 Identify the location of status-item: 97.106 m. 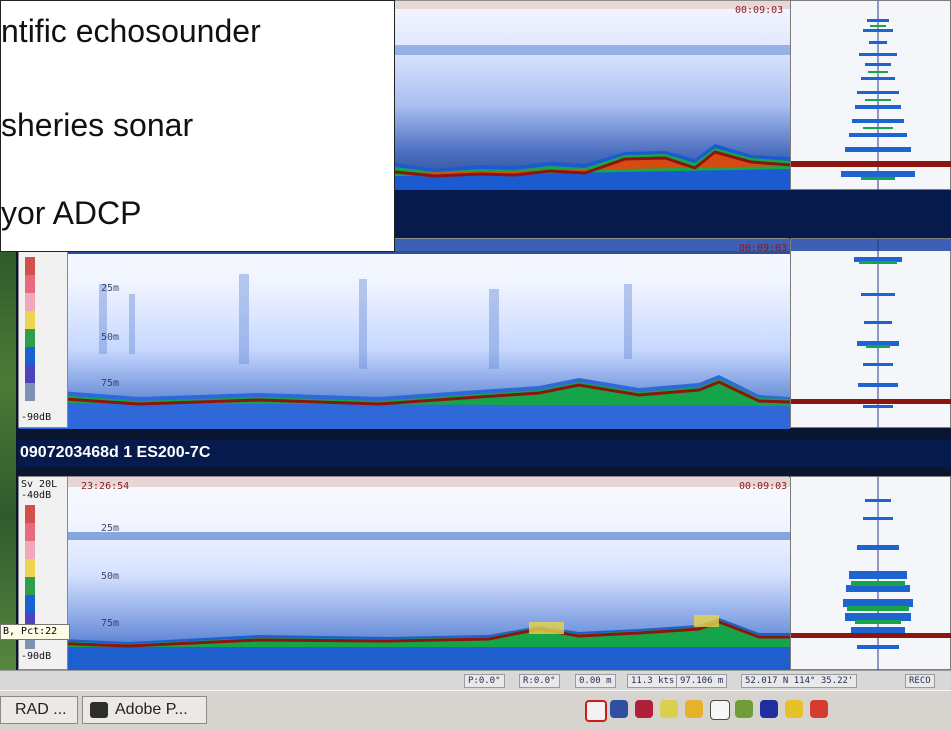
(702, 681).